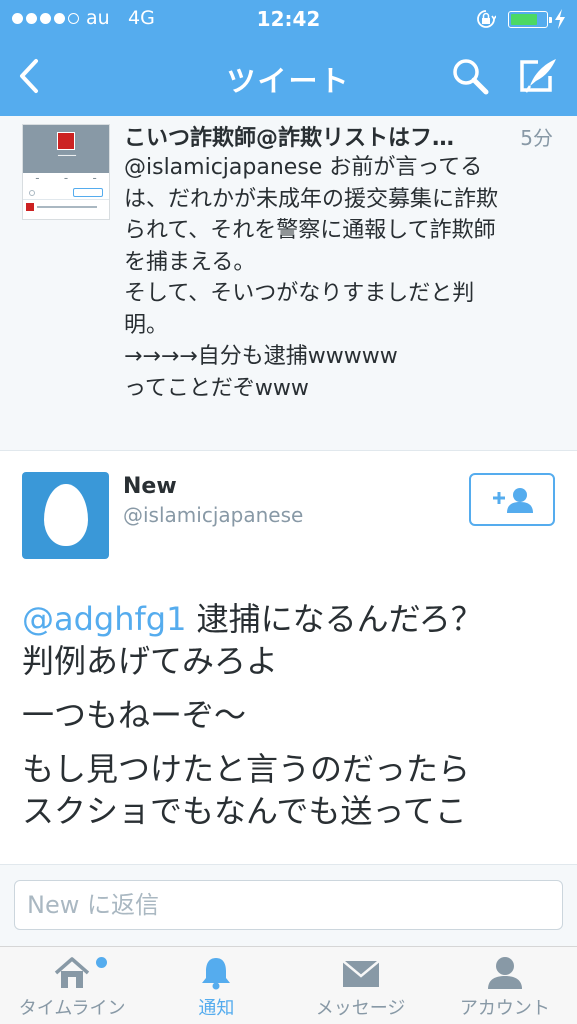 The height and width of the screenshot is (1024, 577). I want to click on add-user-icon, so click(513, 500).